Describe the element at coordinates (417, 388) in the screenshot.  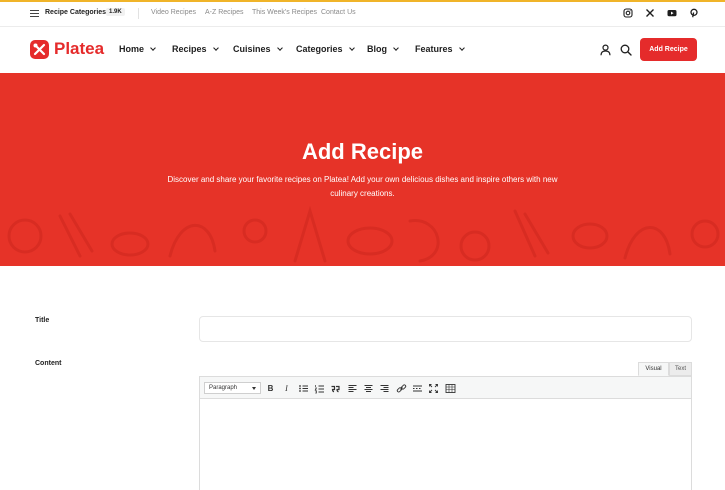
I see `read-more-icon` at that location.